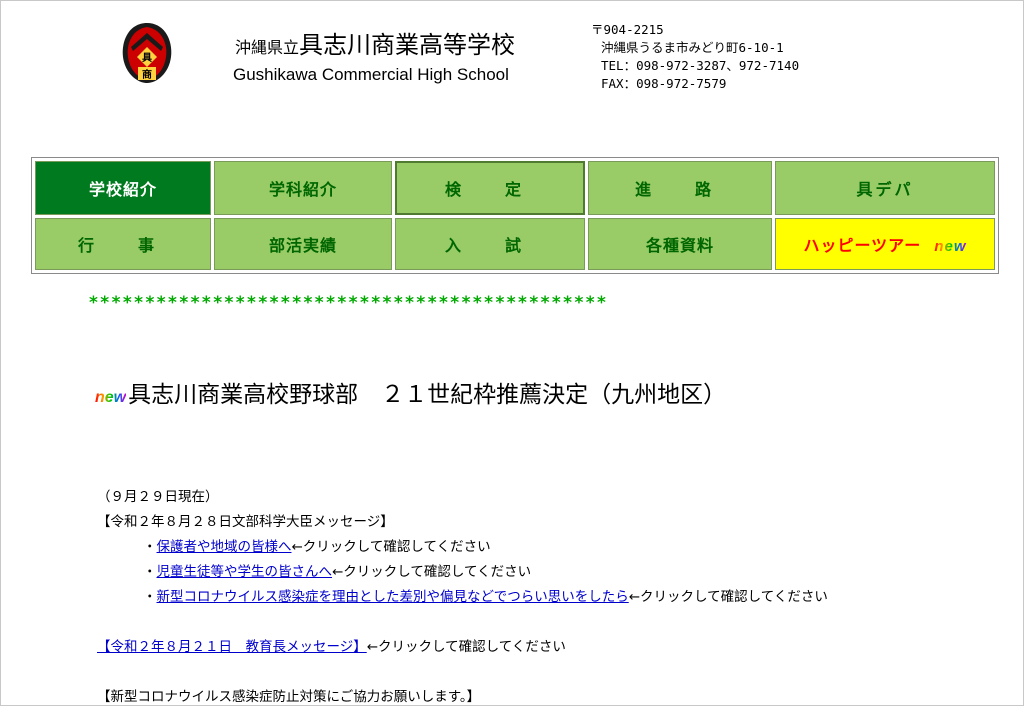  What do you see at coordinates (232, 647) in the screenshot?
I see `link-superintendent-message: 【令和２年８月２１日 教育長メッセージ】` at bounding box center [232, 647].